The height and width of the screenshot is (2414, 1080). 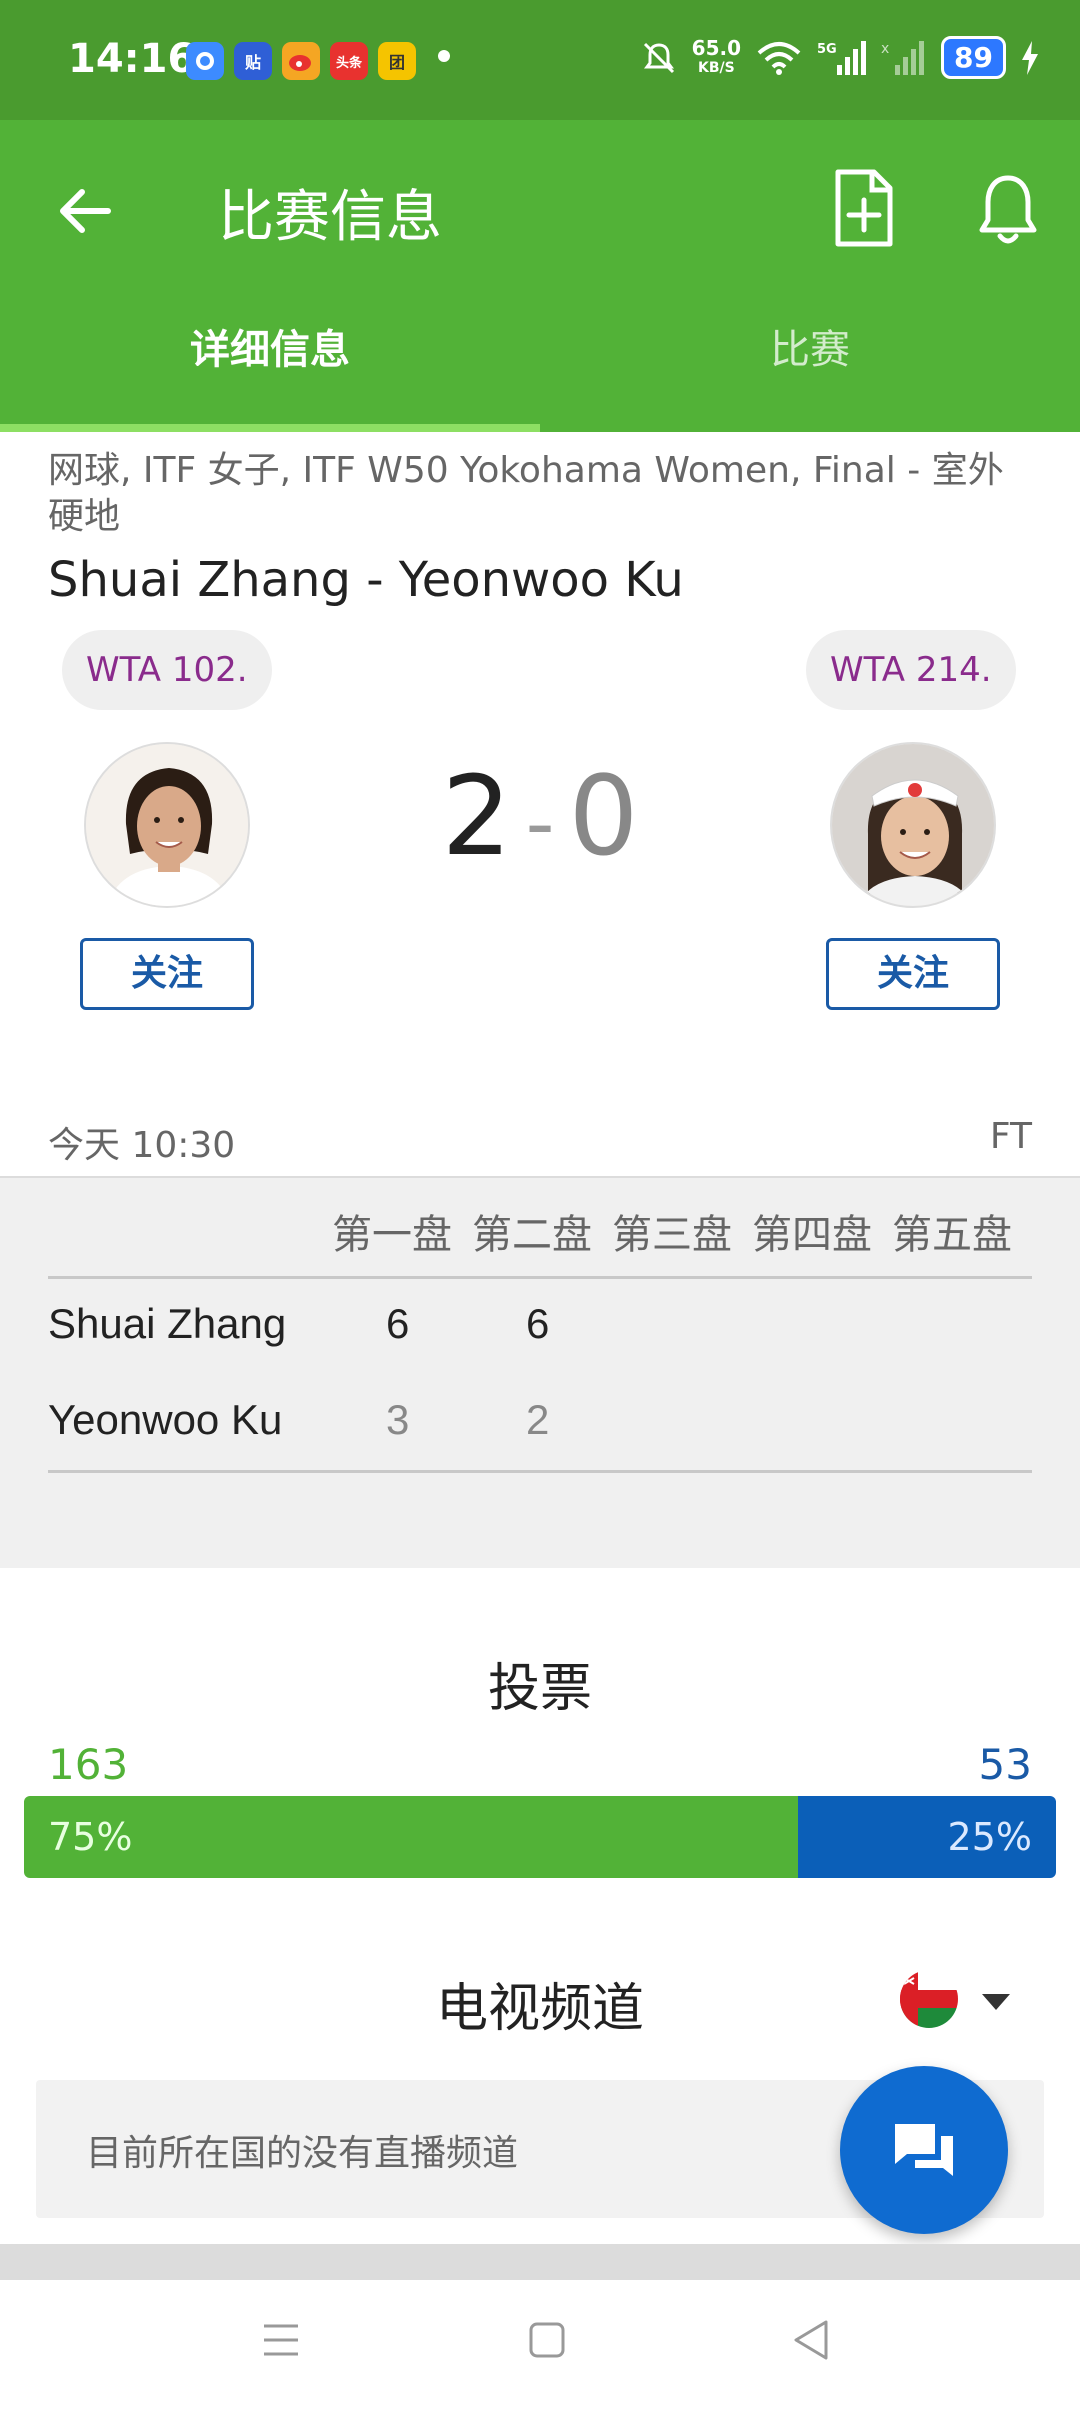 What do you see at coordinates (132, 59) in the screenshot?
I see `status-time: 14:16` at bounding box center [132, 59].